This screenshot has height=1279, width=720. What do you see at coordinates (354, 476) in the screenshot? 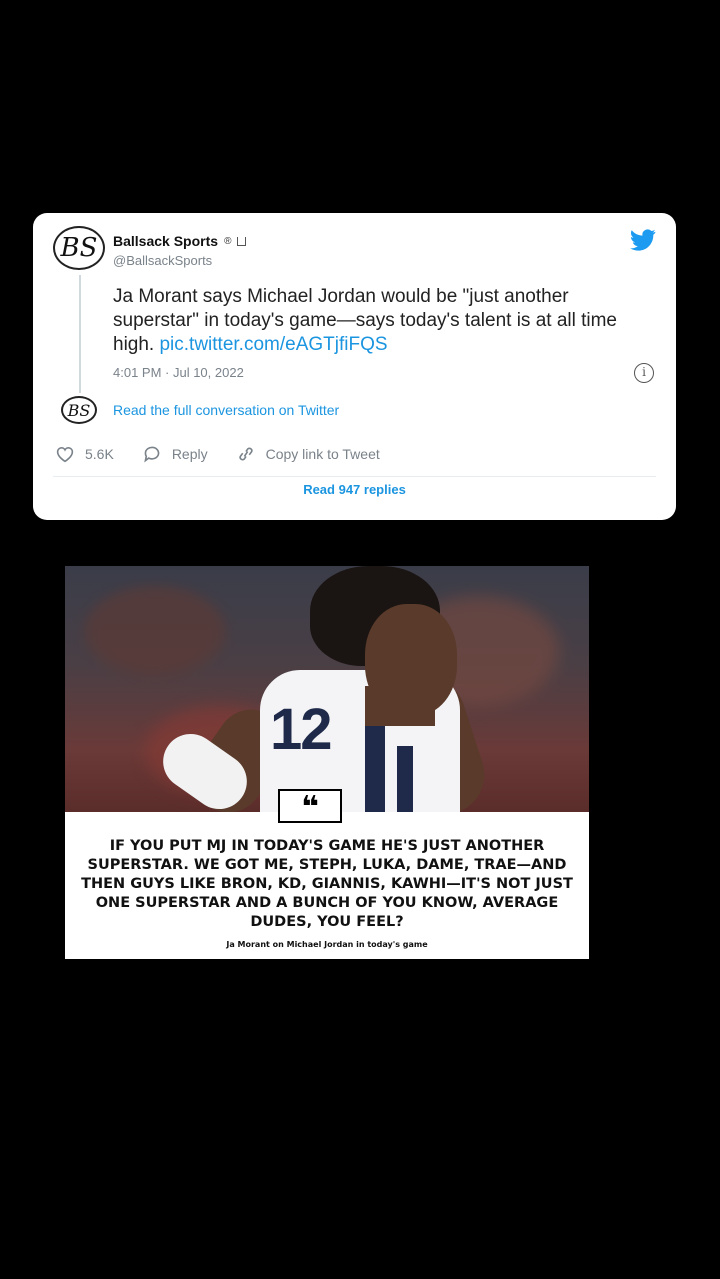
I see `divider` at bounding box center [354, 476].